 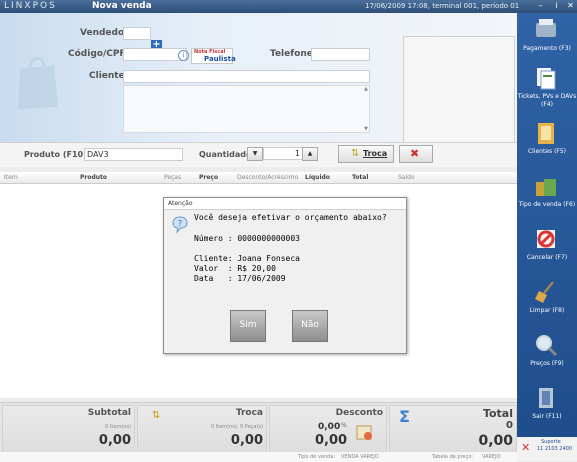 I want to click on dialog-numero: Número : 0000000000003, so click(x=247, y=238).